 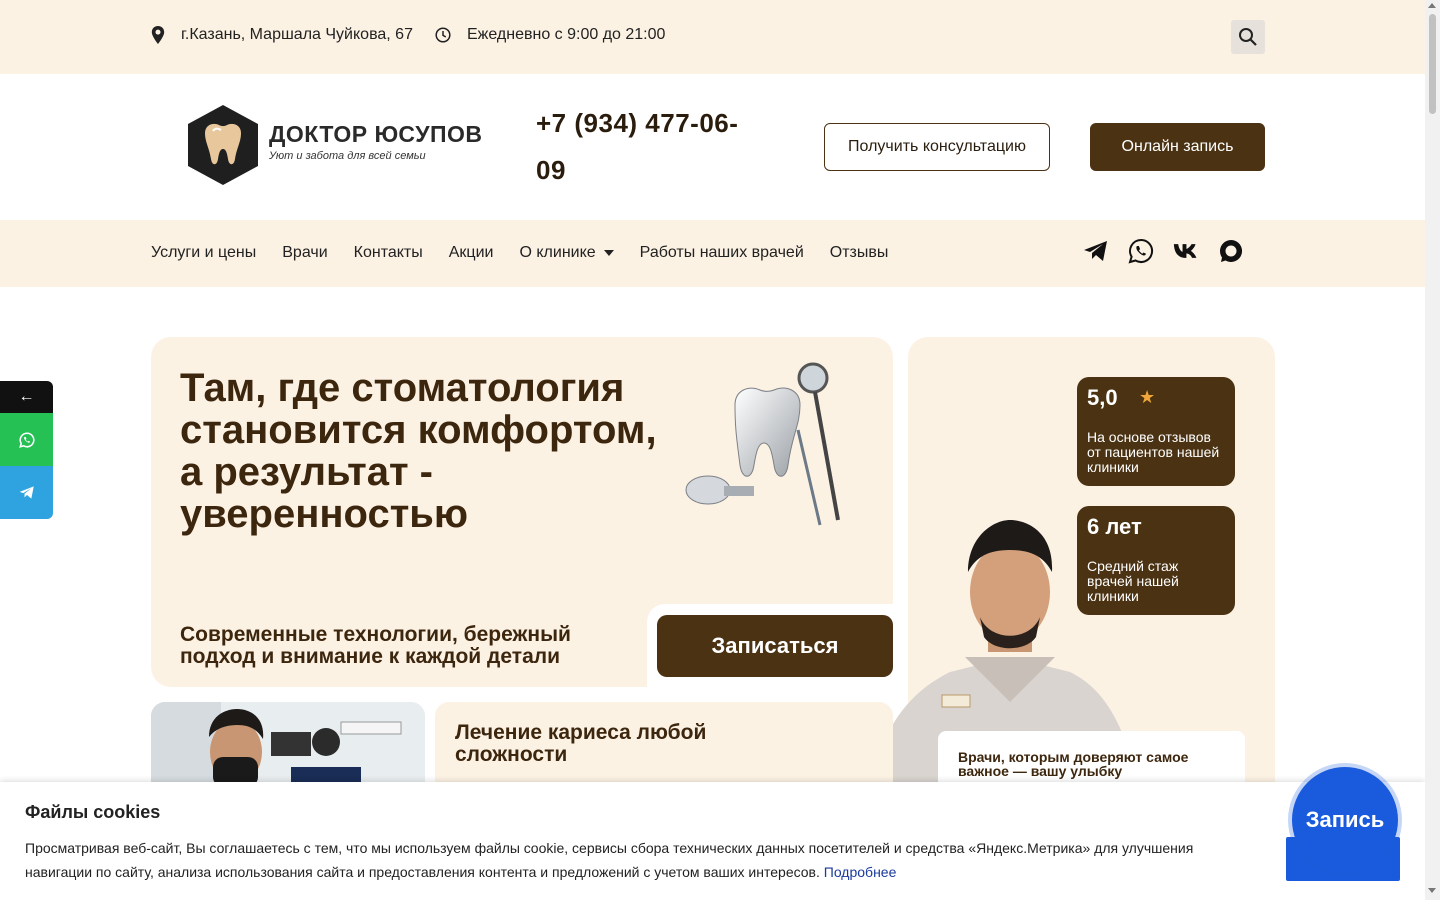 I want to click on page-scrollbar, so click(x=1432, y=450).